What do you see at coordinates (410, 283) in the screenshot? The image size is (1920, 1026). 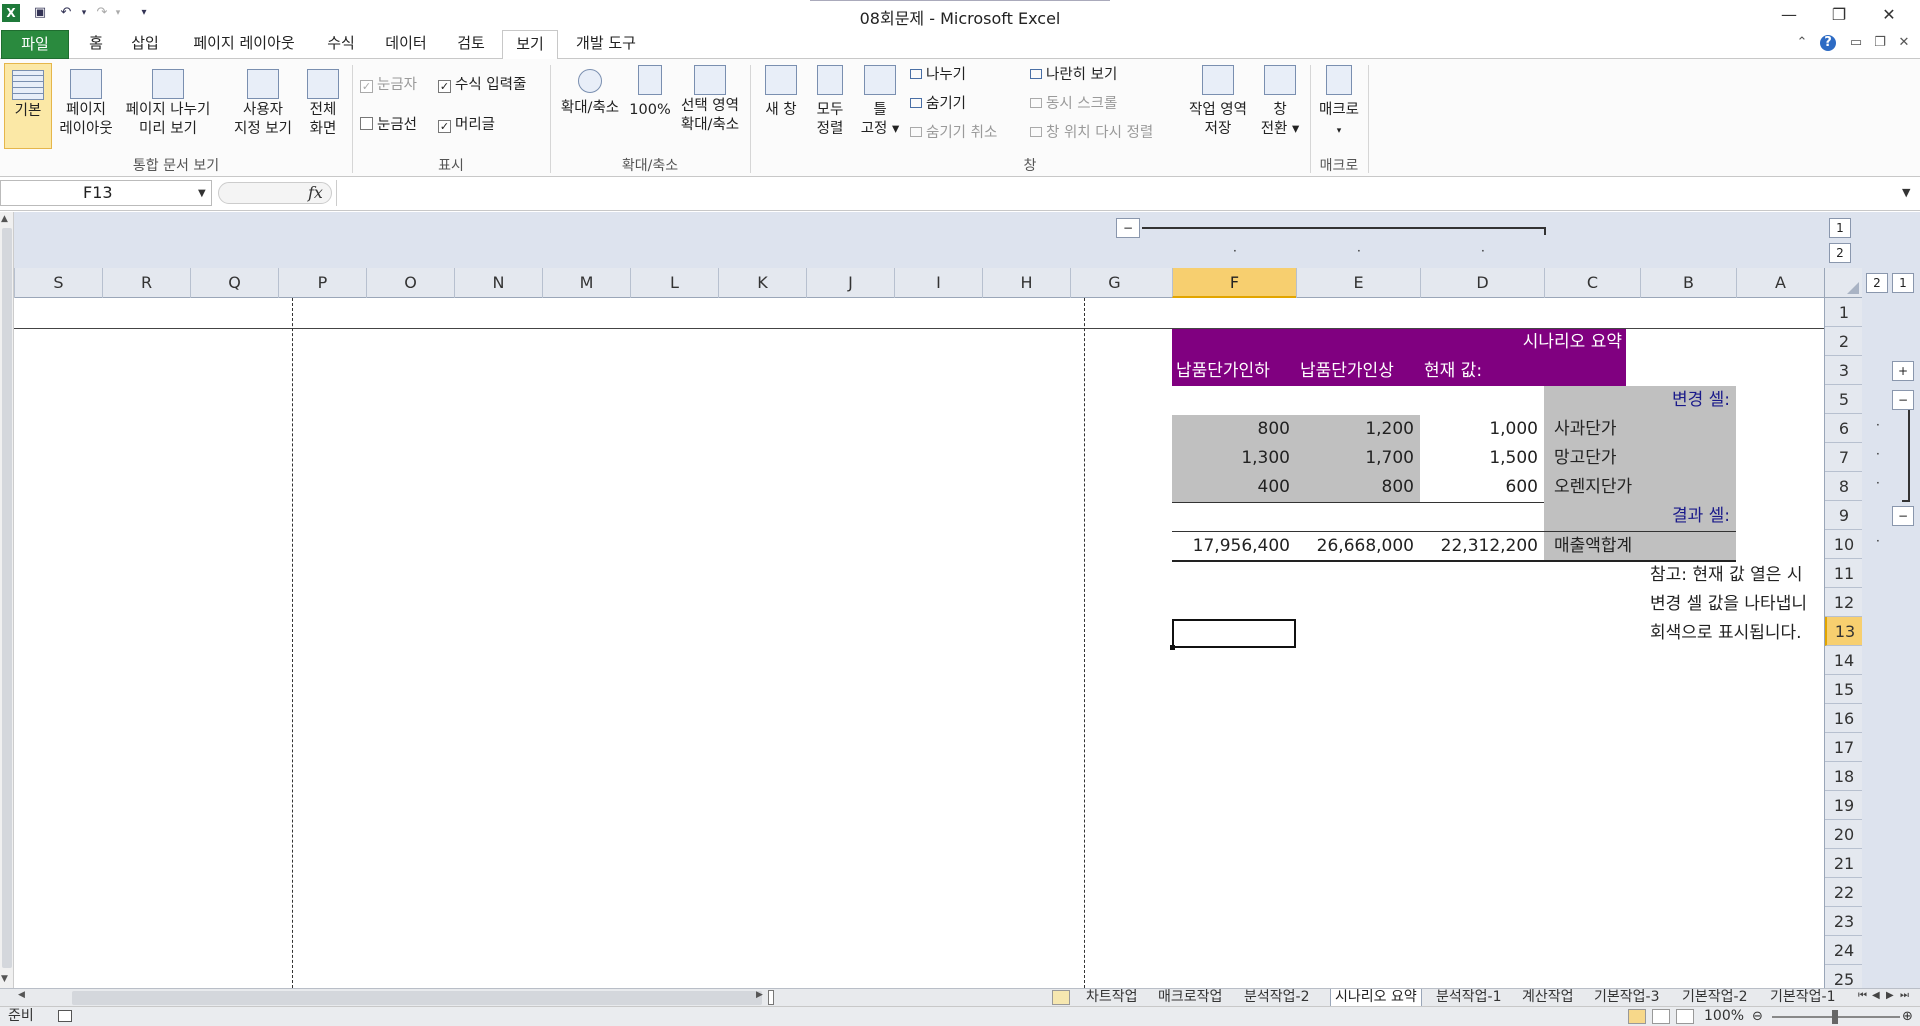 I see `col-header-o: O` at bounding box center [410, 283].